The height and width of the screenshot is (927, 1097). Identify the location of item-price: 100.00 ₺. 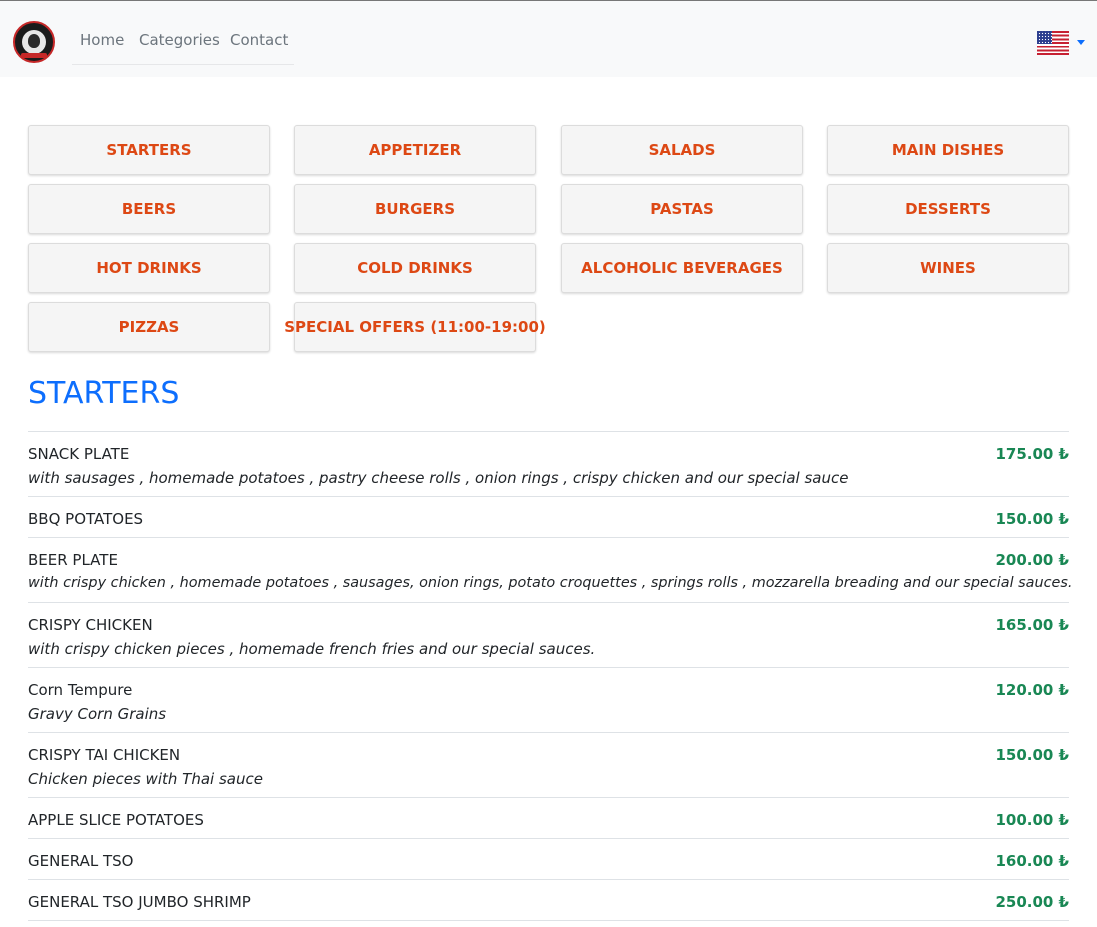
(1032, 820).